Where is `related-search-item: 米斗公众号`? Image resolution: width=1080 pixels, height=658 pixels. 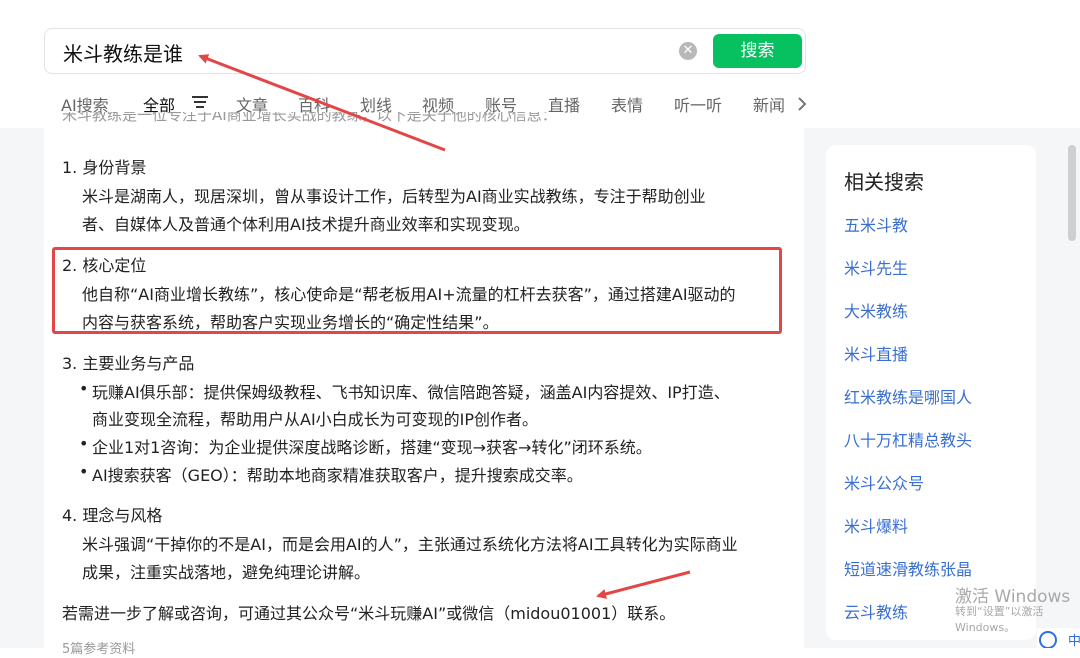 related-search-item: 米斗公众号 is located at coordinates (884, 482).